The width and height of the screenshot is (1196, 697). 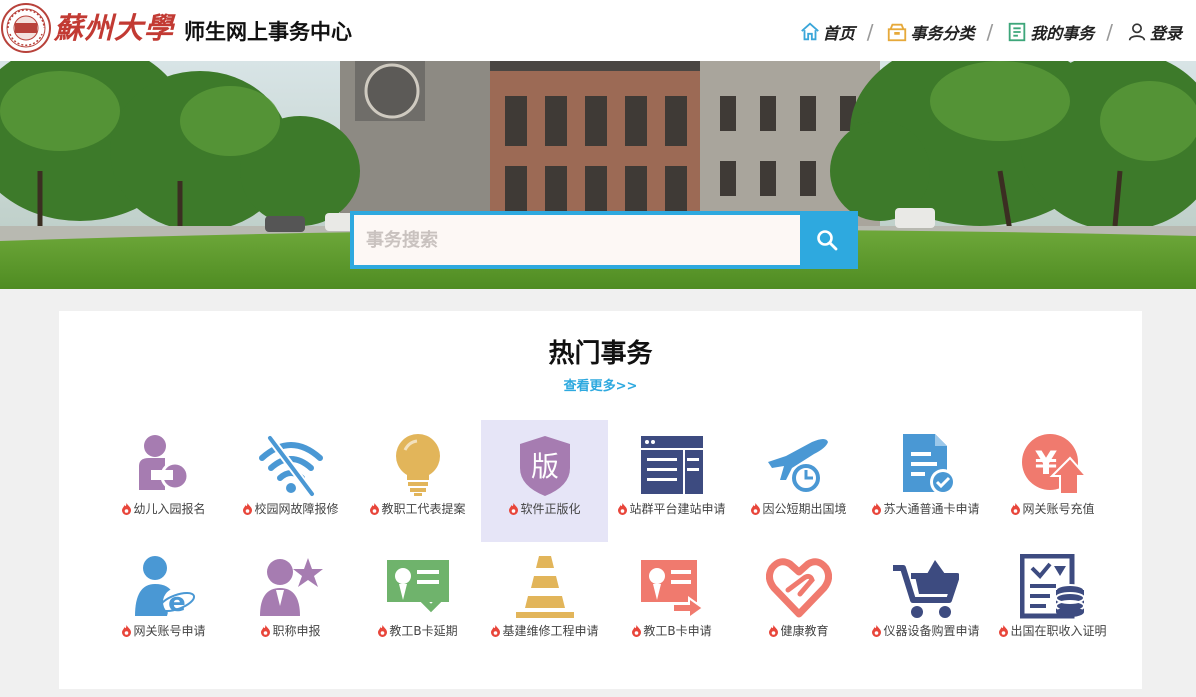 I want to click on task-tile: 教职工代表提案, so click(x=417, y=481).